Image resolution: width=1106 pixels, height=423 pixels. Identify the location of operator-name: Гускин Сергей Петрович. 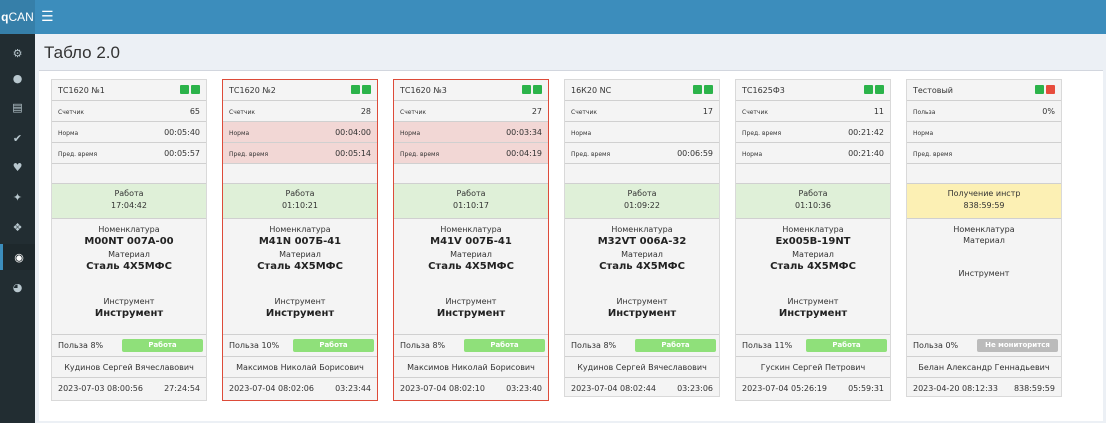
(813, 367).